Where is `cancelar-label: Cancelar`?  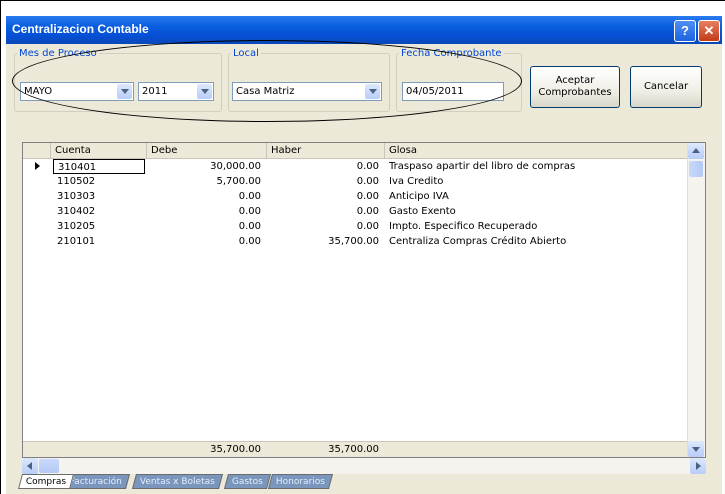
cancelar-label: Cancelar is located at coordinates (666, 86).